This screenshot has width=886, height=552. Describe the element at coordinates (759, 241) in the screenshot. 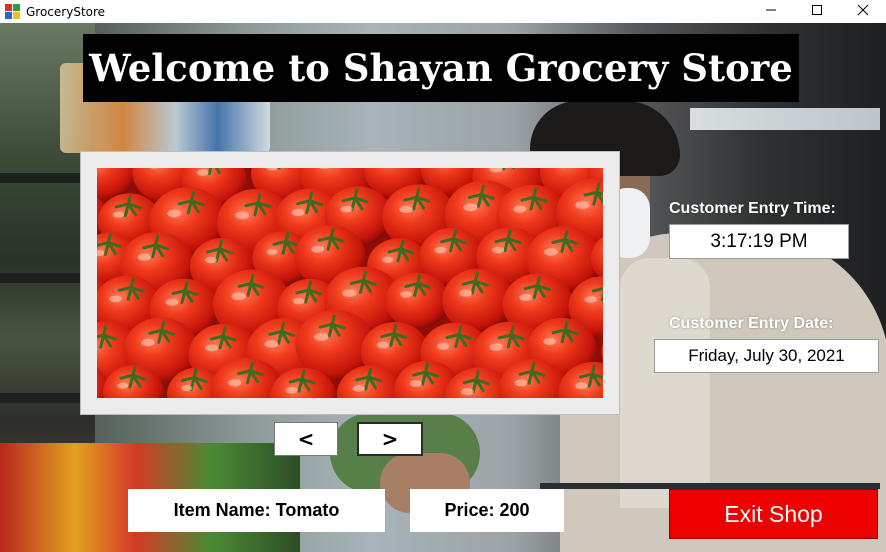

I see `entry-time-value: 3:17:19 PM` at that location.